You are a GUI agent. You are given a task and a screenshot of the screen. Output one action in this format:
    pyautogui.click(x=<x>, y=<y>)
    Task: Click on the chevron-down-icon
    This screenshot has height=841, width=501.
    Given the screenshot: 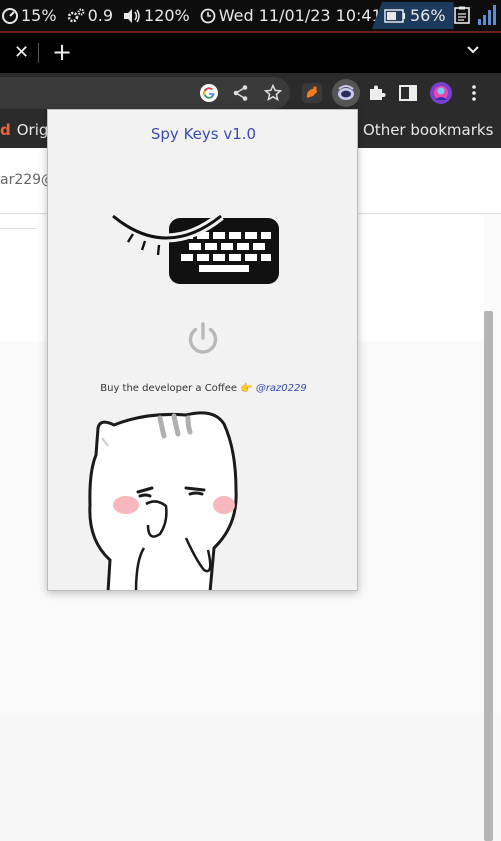 What is the action you would take?
    pyautogui.click(x=473, y=50)
    